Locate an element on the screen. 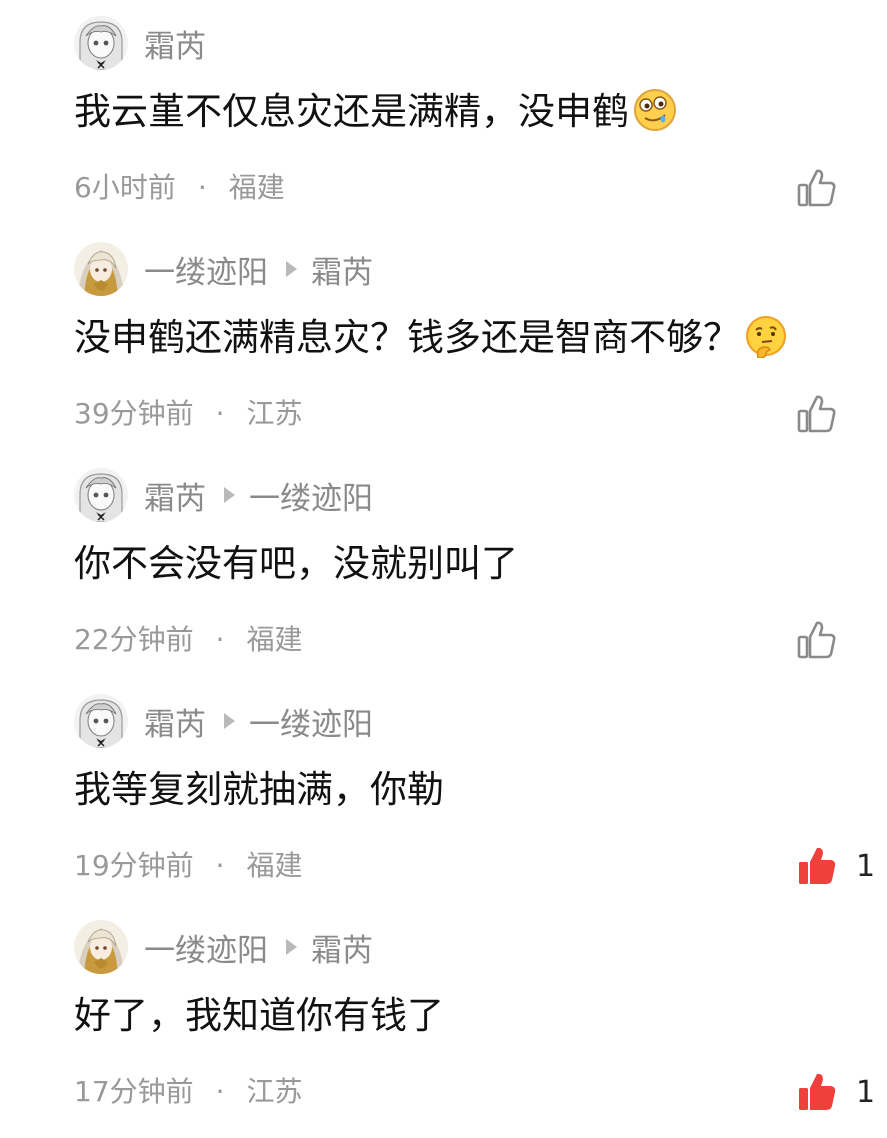  comment-meta: 39分钟前 · 江苏 is located at coordinates (188, 414).